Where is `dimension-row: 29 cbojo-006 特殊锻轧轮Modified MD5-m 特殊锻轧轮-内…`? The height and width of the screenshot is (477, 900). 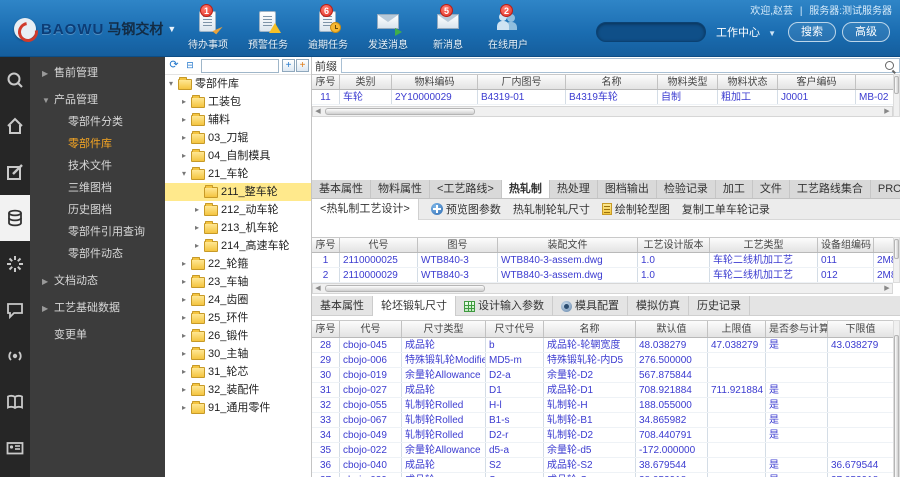 dimension-row: 29 cbojo-006 特殊锻轧轮Modified MD5-m 特殊锻轧轮-内… is located at coordinates (602, 360).